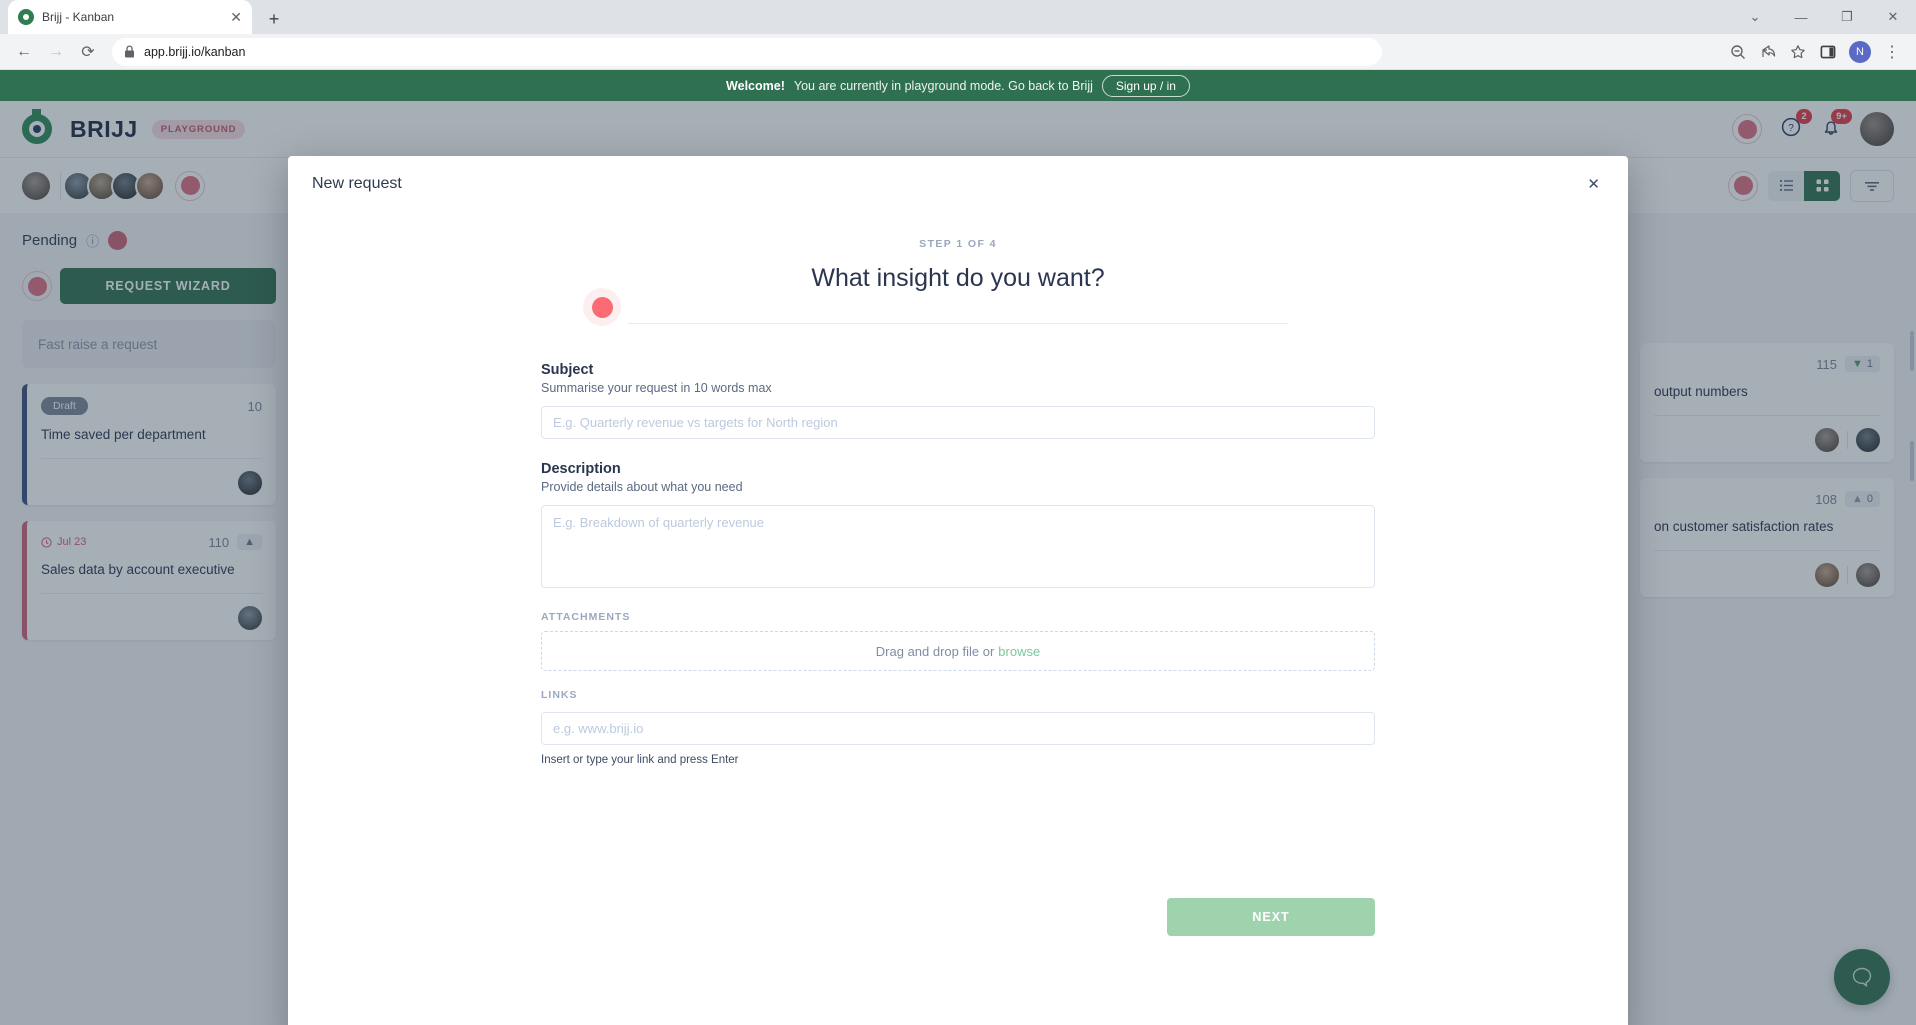 The width and height of the screenshot is (1916, 1025). Describe the element at coordinates (78, 17) in the screenshot. I see `browser-tab-title: Brijj - Kanban` at that location.